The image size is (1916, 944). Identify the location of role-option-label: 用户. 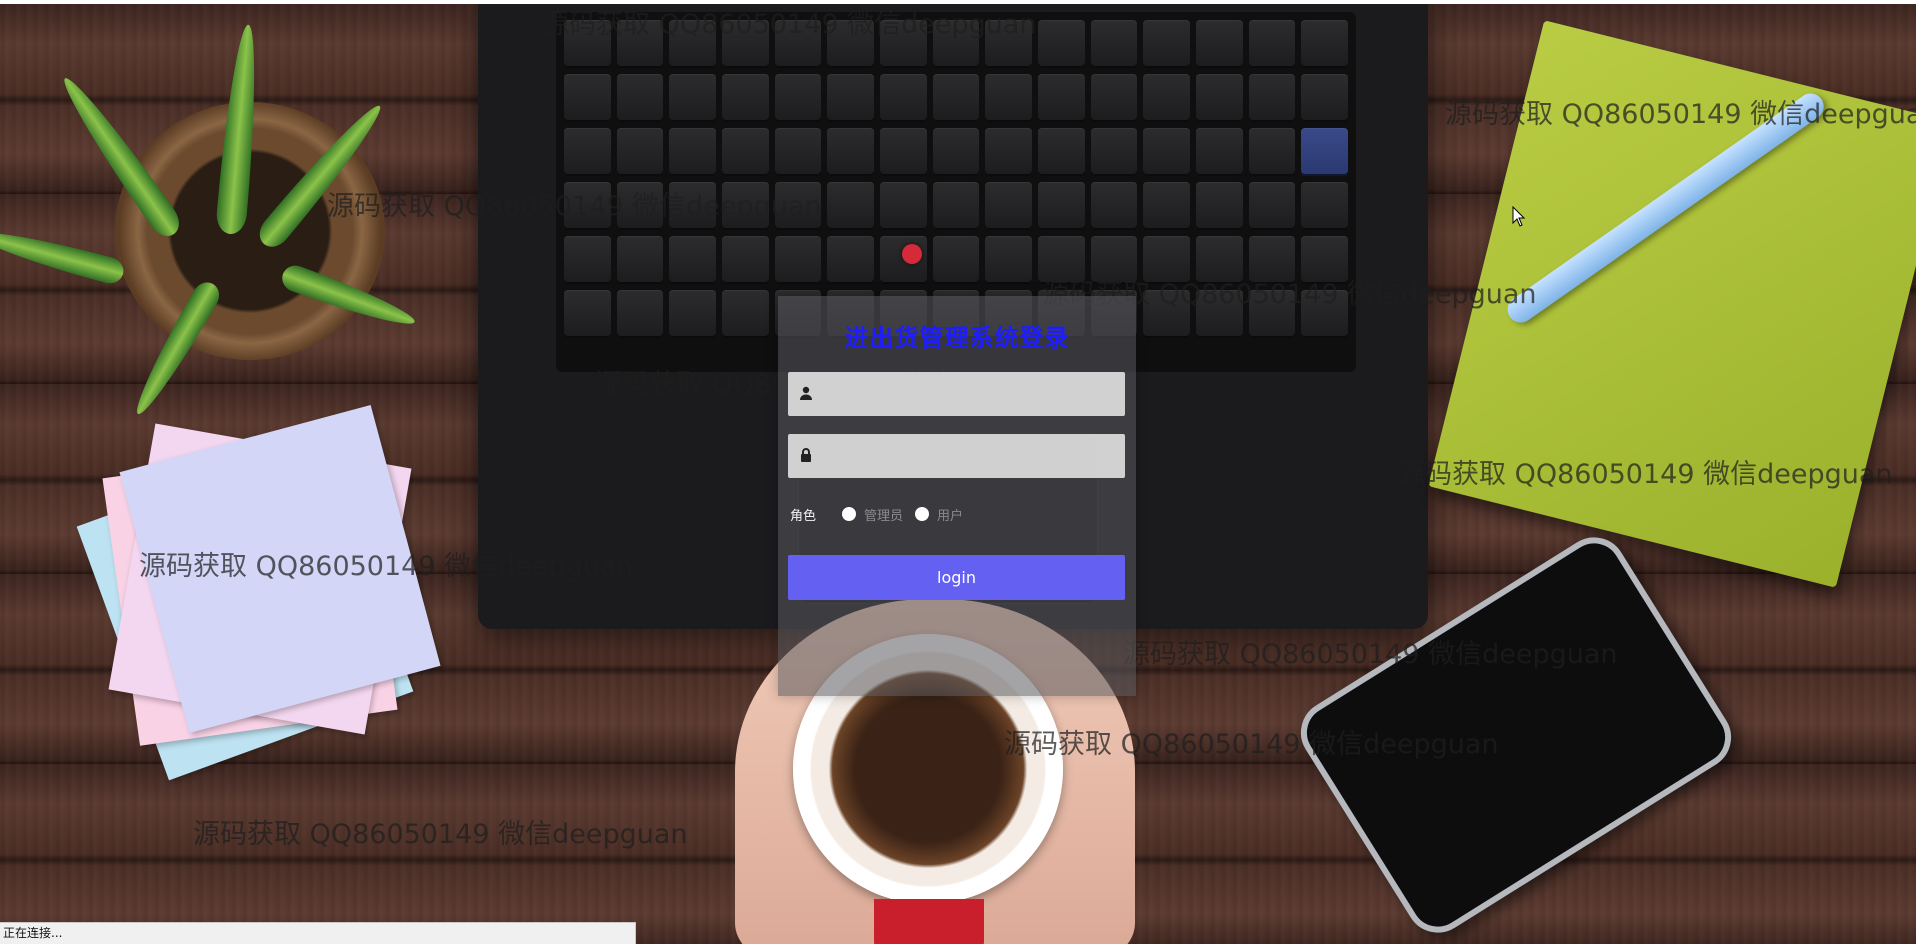
(950, 516).